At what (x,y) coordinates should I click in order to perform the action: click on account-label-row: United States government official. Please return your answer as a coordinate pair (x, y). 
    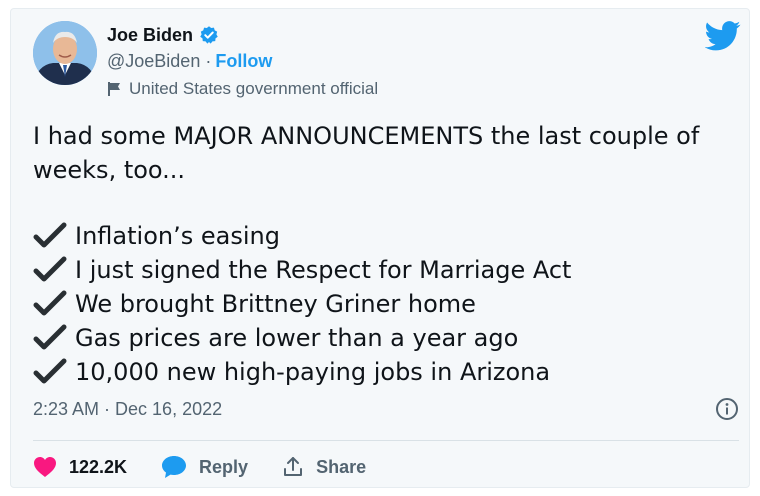
    Looking at the image, I should click on (242, 89).